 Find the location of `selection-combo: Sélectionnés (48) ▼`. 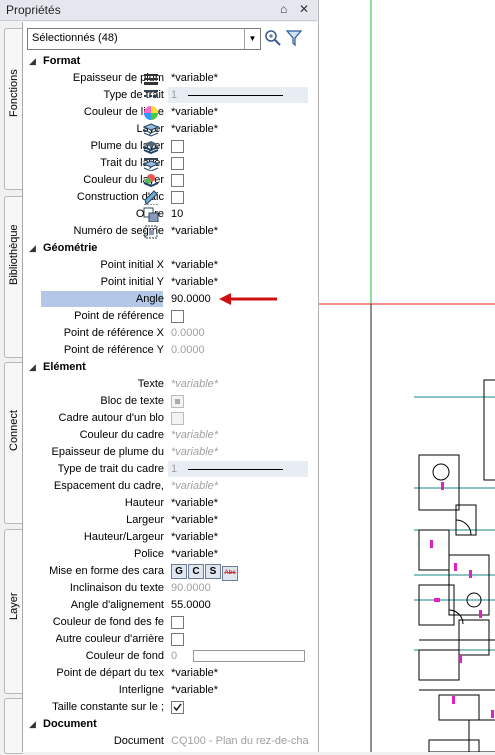

selection-combo: Sélectionnés (48) ▼ is located at coordinates (144, 39).